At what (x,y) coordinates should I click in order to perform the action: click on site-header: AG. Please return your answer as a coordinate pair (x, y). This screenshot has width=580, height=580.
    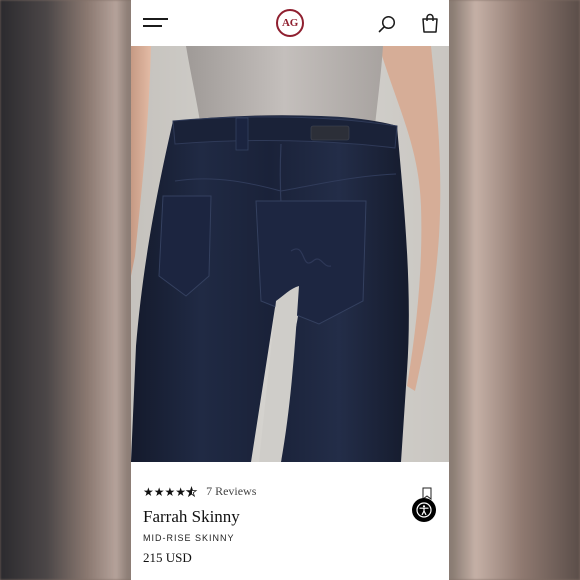
    Looking at the image, I should click on (290, 23).